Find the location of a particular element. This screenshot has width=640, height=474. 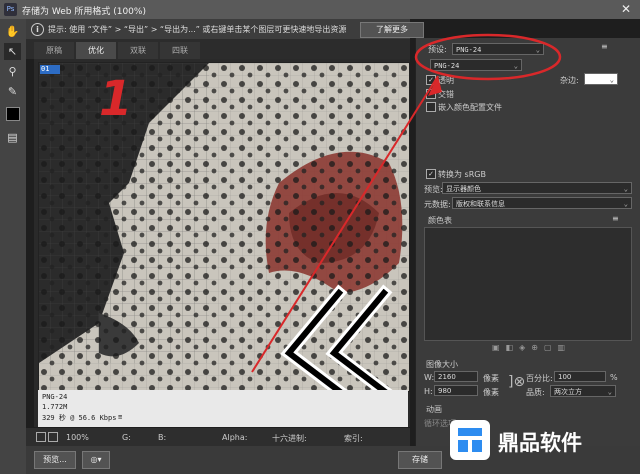

percent-field: 100 is located at coordinates (580, 376).